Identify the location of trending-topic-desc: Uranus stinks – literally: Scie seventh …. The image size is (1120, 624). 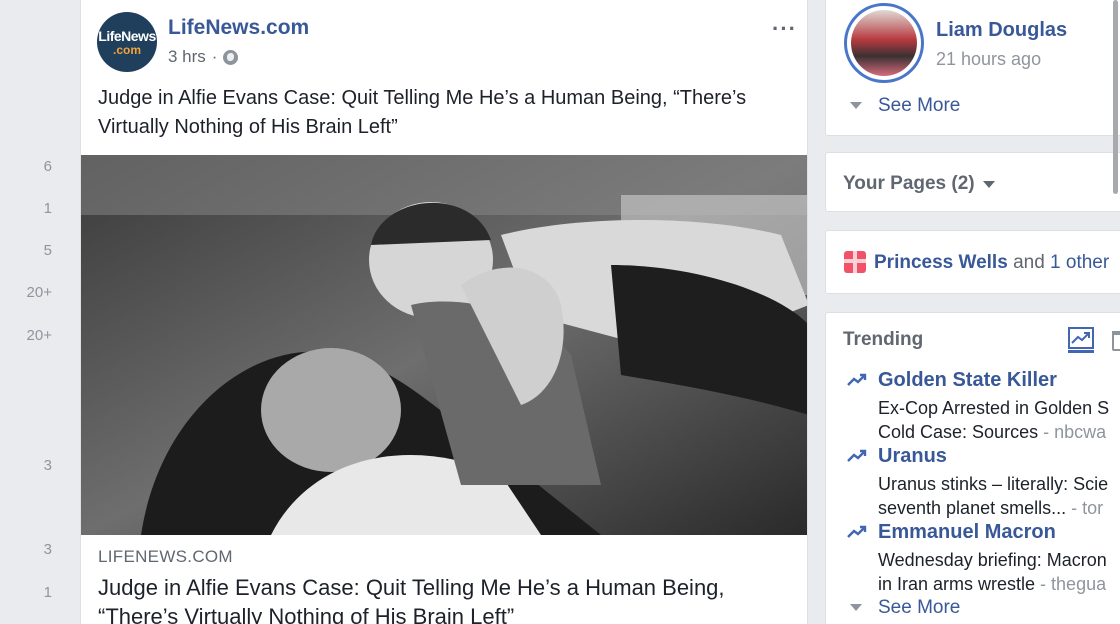
(999, 496).